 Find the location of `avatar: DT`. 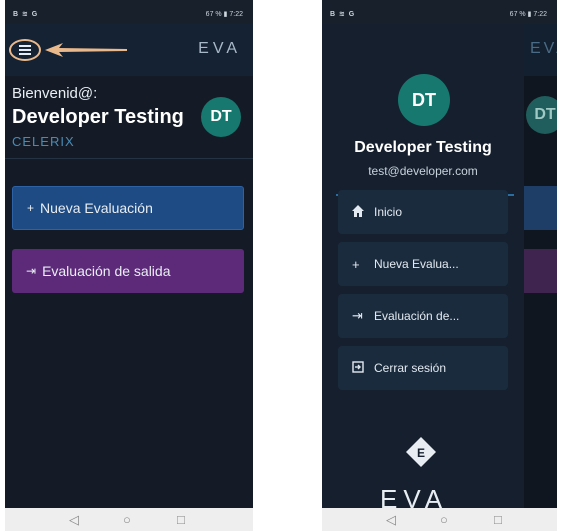

avatar: DT is located at coordinates (221, 117).